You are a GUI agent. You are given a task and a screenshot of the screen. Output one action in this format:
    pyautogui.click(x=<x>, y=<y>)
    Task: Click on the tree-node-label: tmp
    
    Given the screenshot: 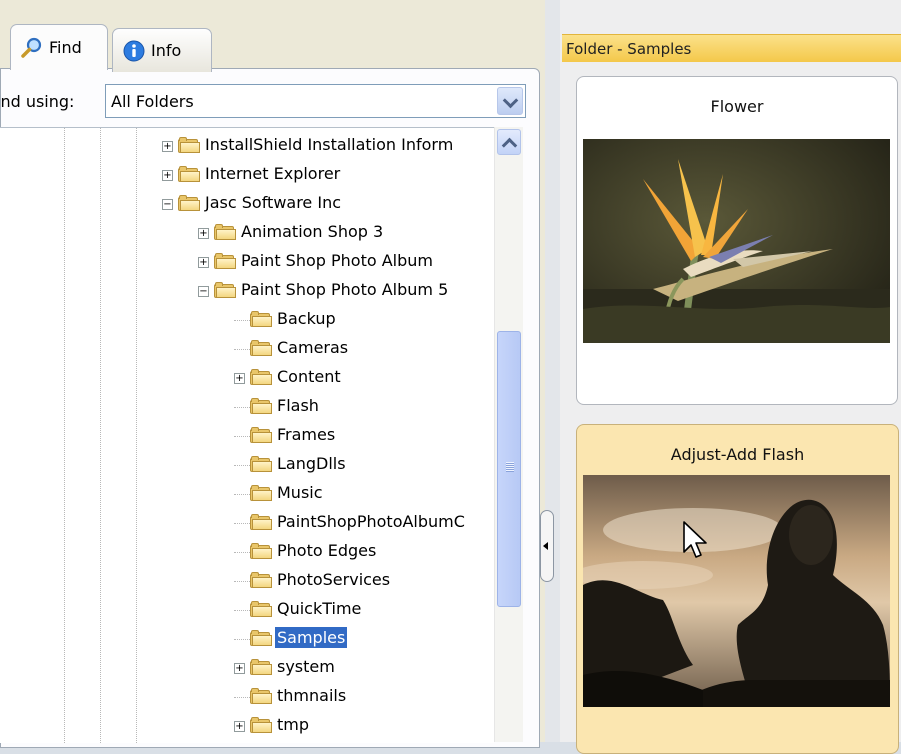 What is the action you would take?
    pyautogui.click(x=293, y=724)
    